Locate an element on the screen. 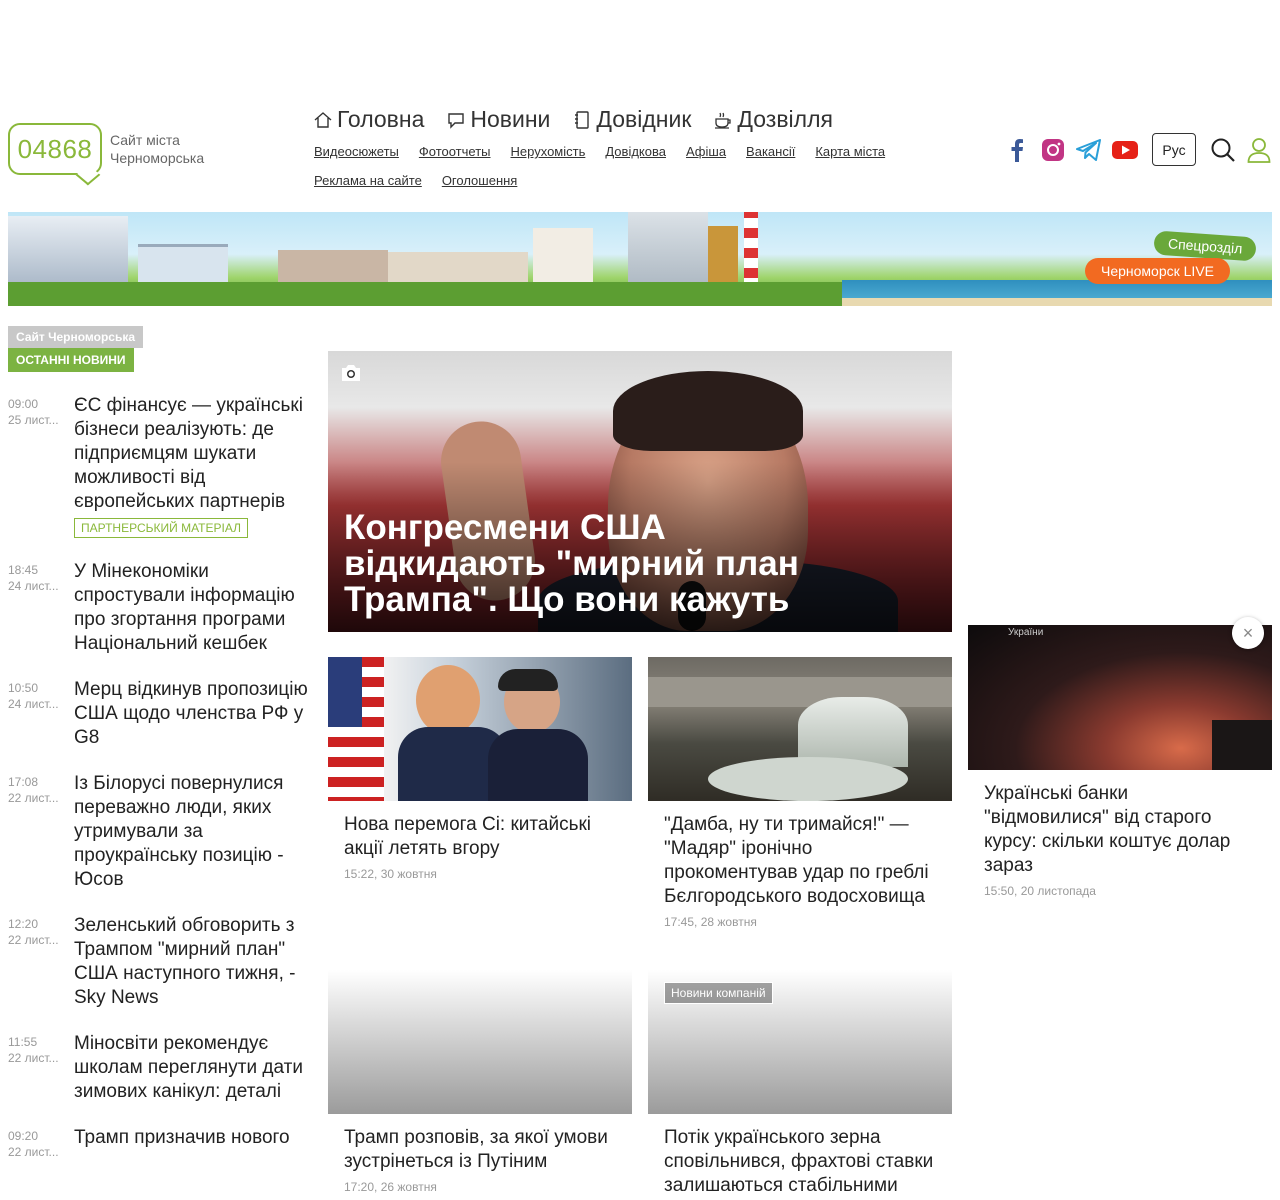 The height and width of the screenshot is (1200, 1280). building-silhouette is located at coordinates (1242, 745).